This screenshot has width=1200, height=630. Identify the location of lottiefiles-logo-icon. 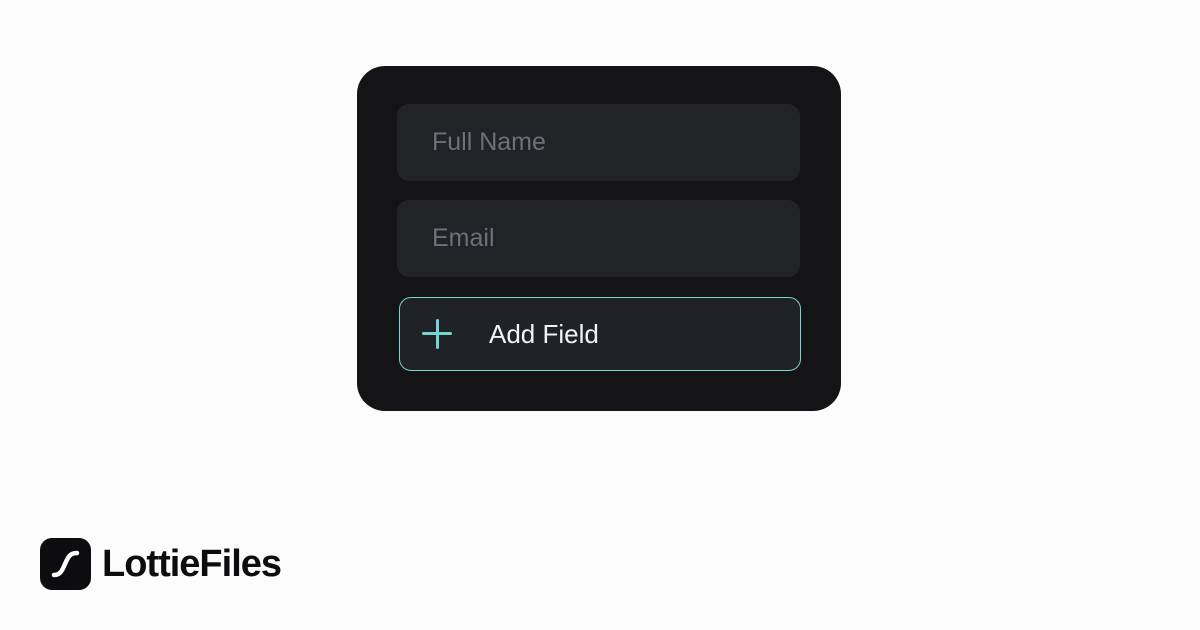
(65, 564).